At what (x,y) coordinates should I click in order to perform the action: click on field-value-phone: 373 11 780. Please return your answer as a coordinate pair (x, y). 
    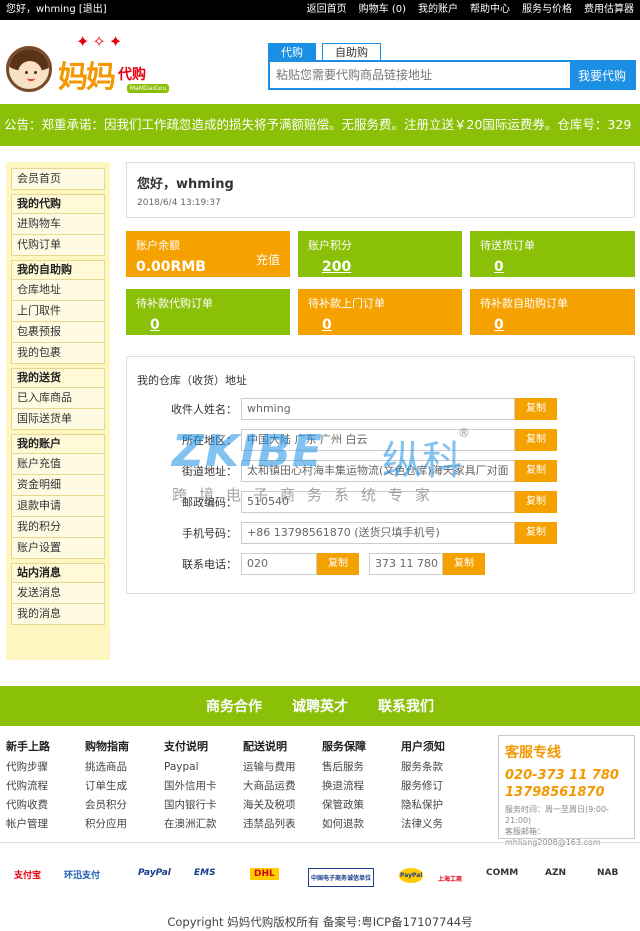
    Looking at the image, I should click on (406, 564).